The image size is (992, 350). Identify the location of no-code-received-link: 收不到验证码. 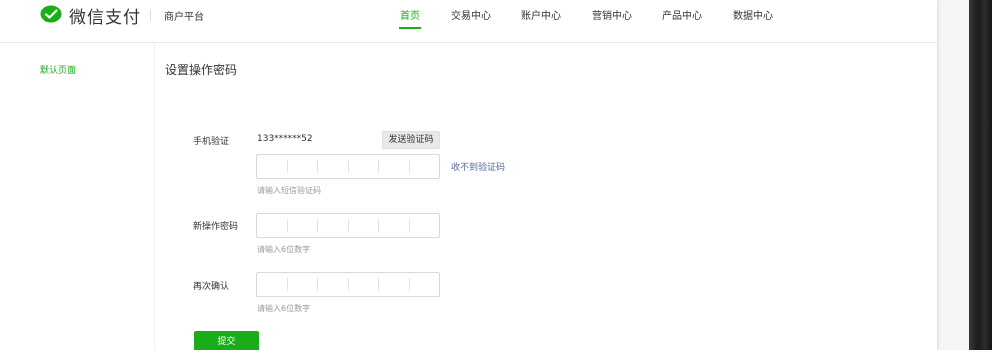
(478, 166).